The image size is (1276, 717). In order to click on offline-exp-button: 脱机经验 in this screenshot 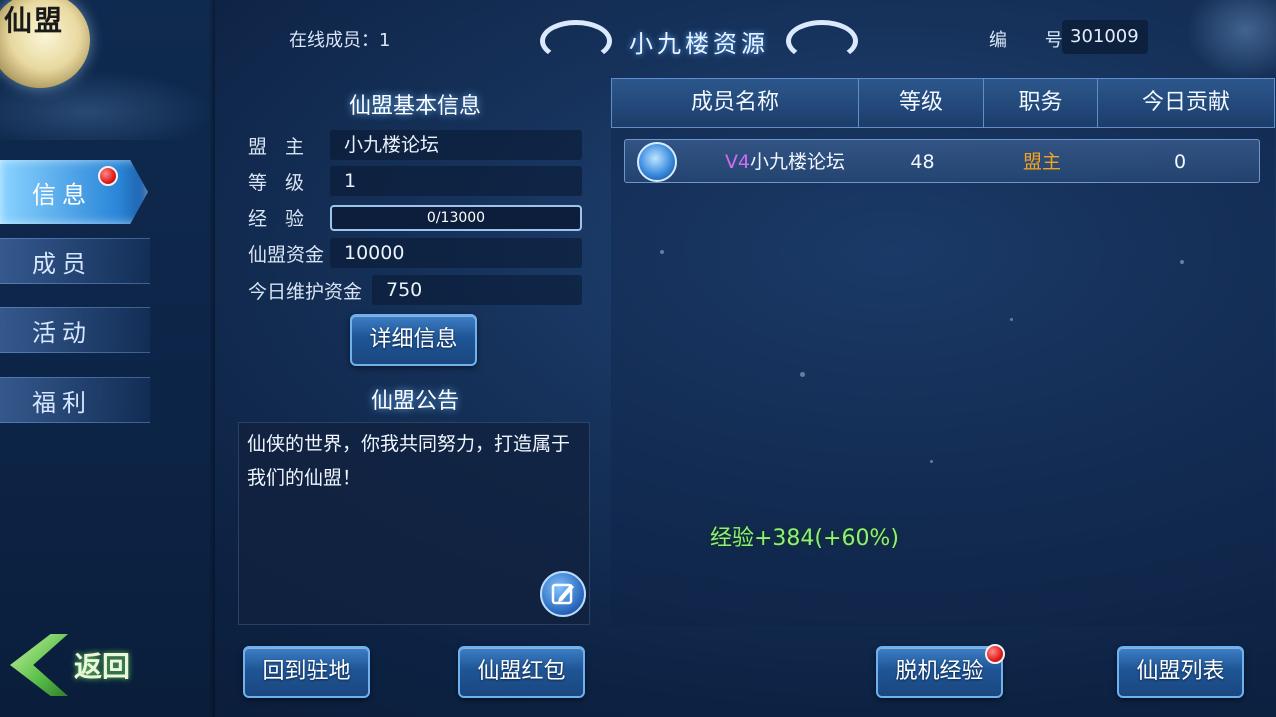, I will do `click(939, 672)`.